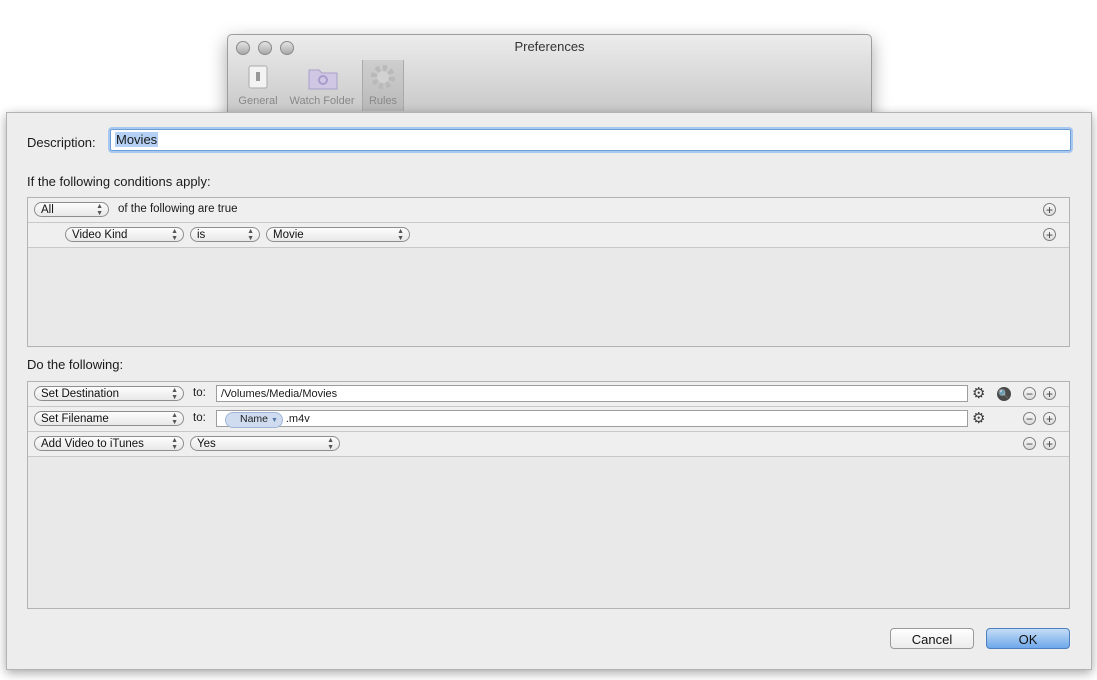 This screenshot has width=1097, height=680. What do you see at coordinates (592, 393) in the screenshot?
I see `destination-path-field: /Volumes/Media/Movies` at bounding box center [592, 393].